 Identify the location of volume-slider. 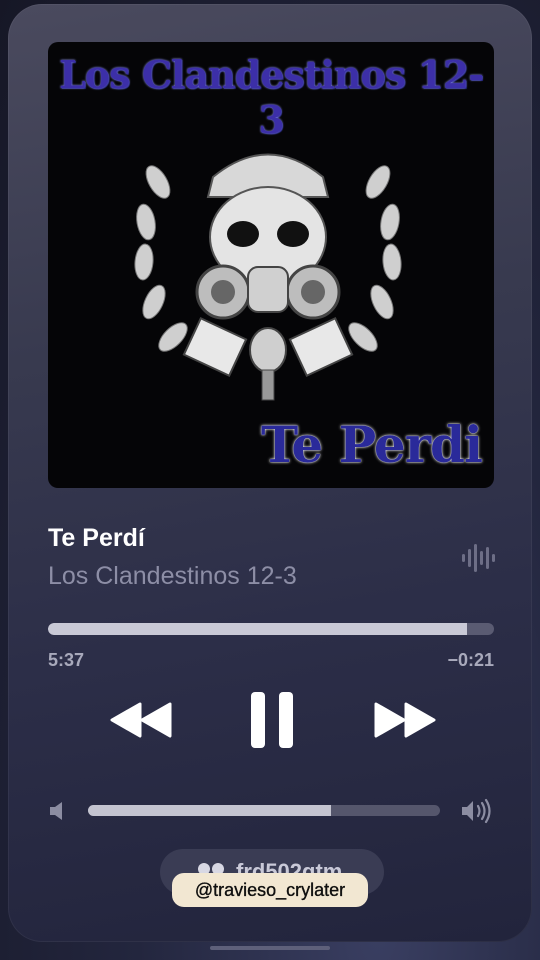
(264, 810).